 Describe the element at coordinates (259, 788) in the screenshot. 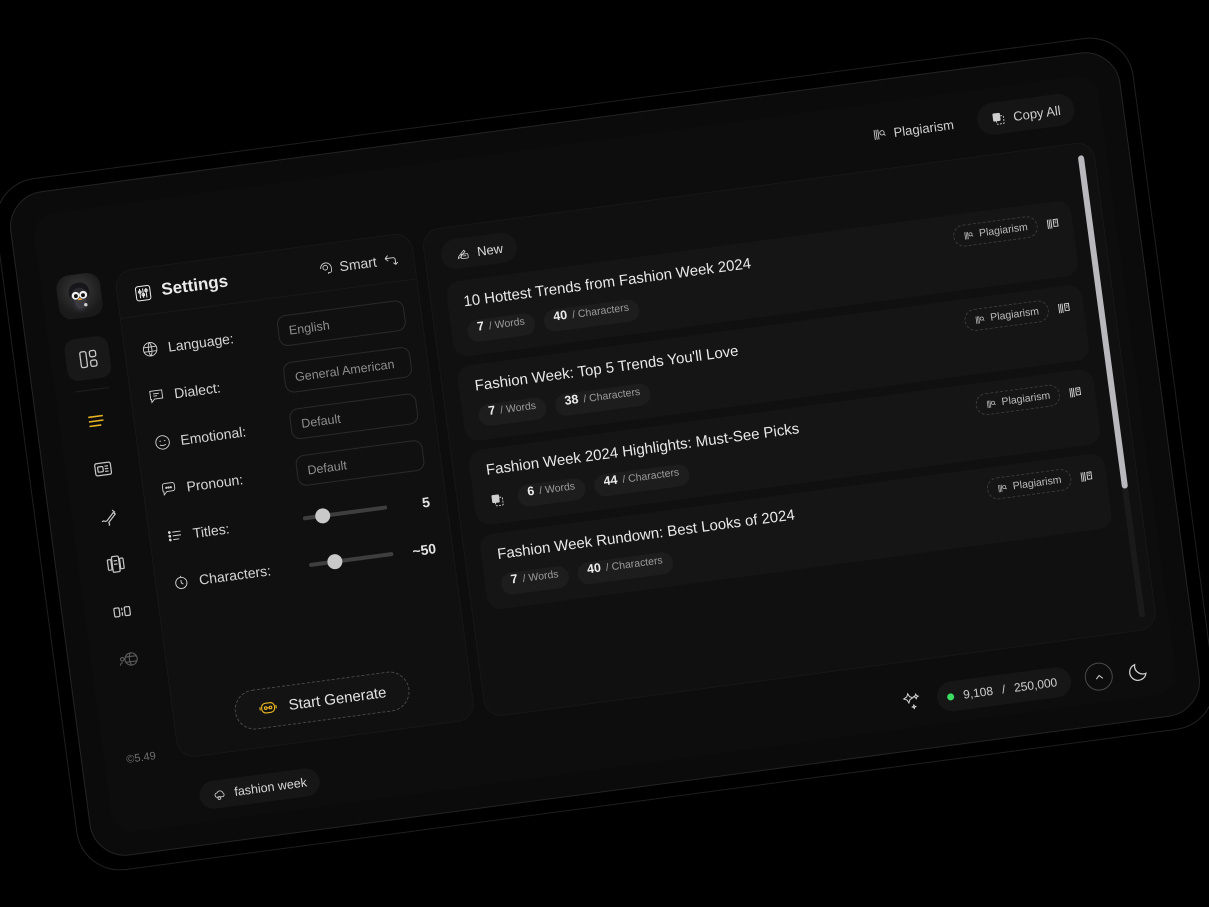

I see `keyword-tag: fashion week` at that location.